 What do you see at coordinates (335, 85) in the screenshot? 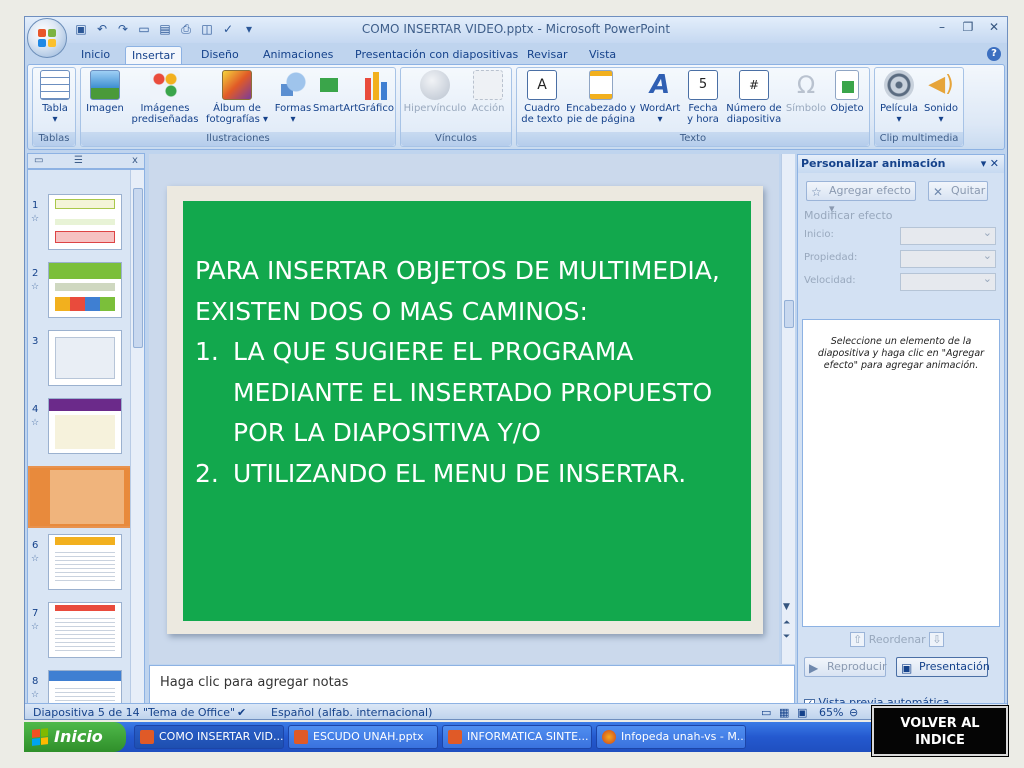
I see `smartart-icon` at bounding box center [335, 85].